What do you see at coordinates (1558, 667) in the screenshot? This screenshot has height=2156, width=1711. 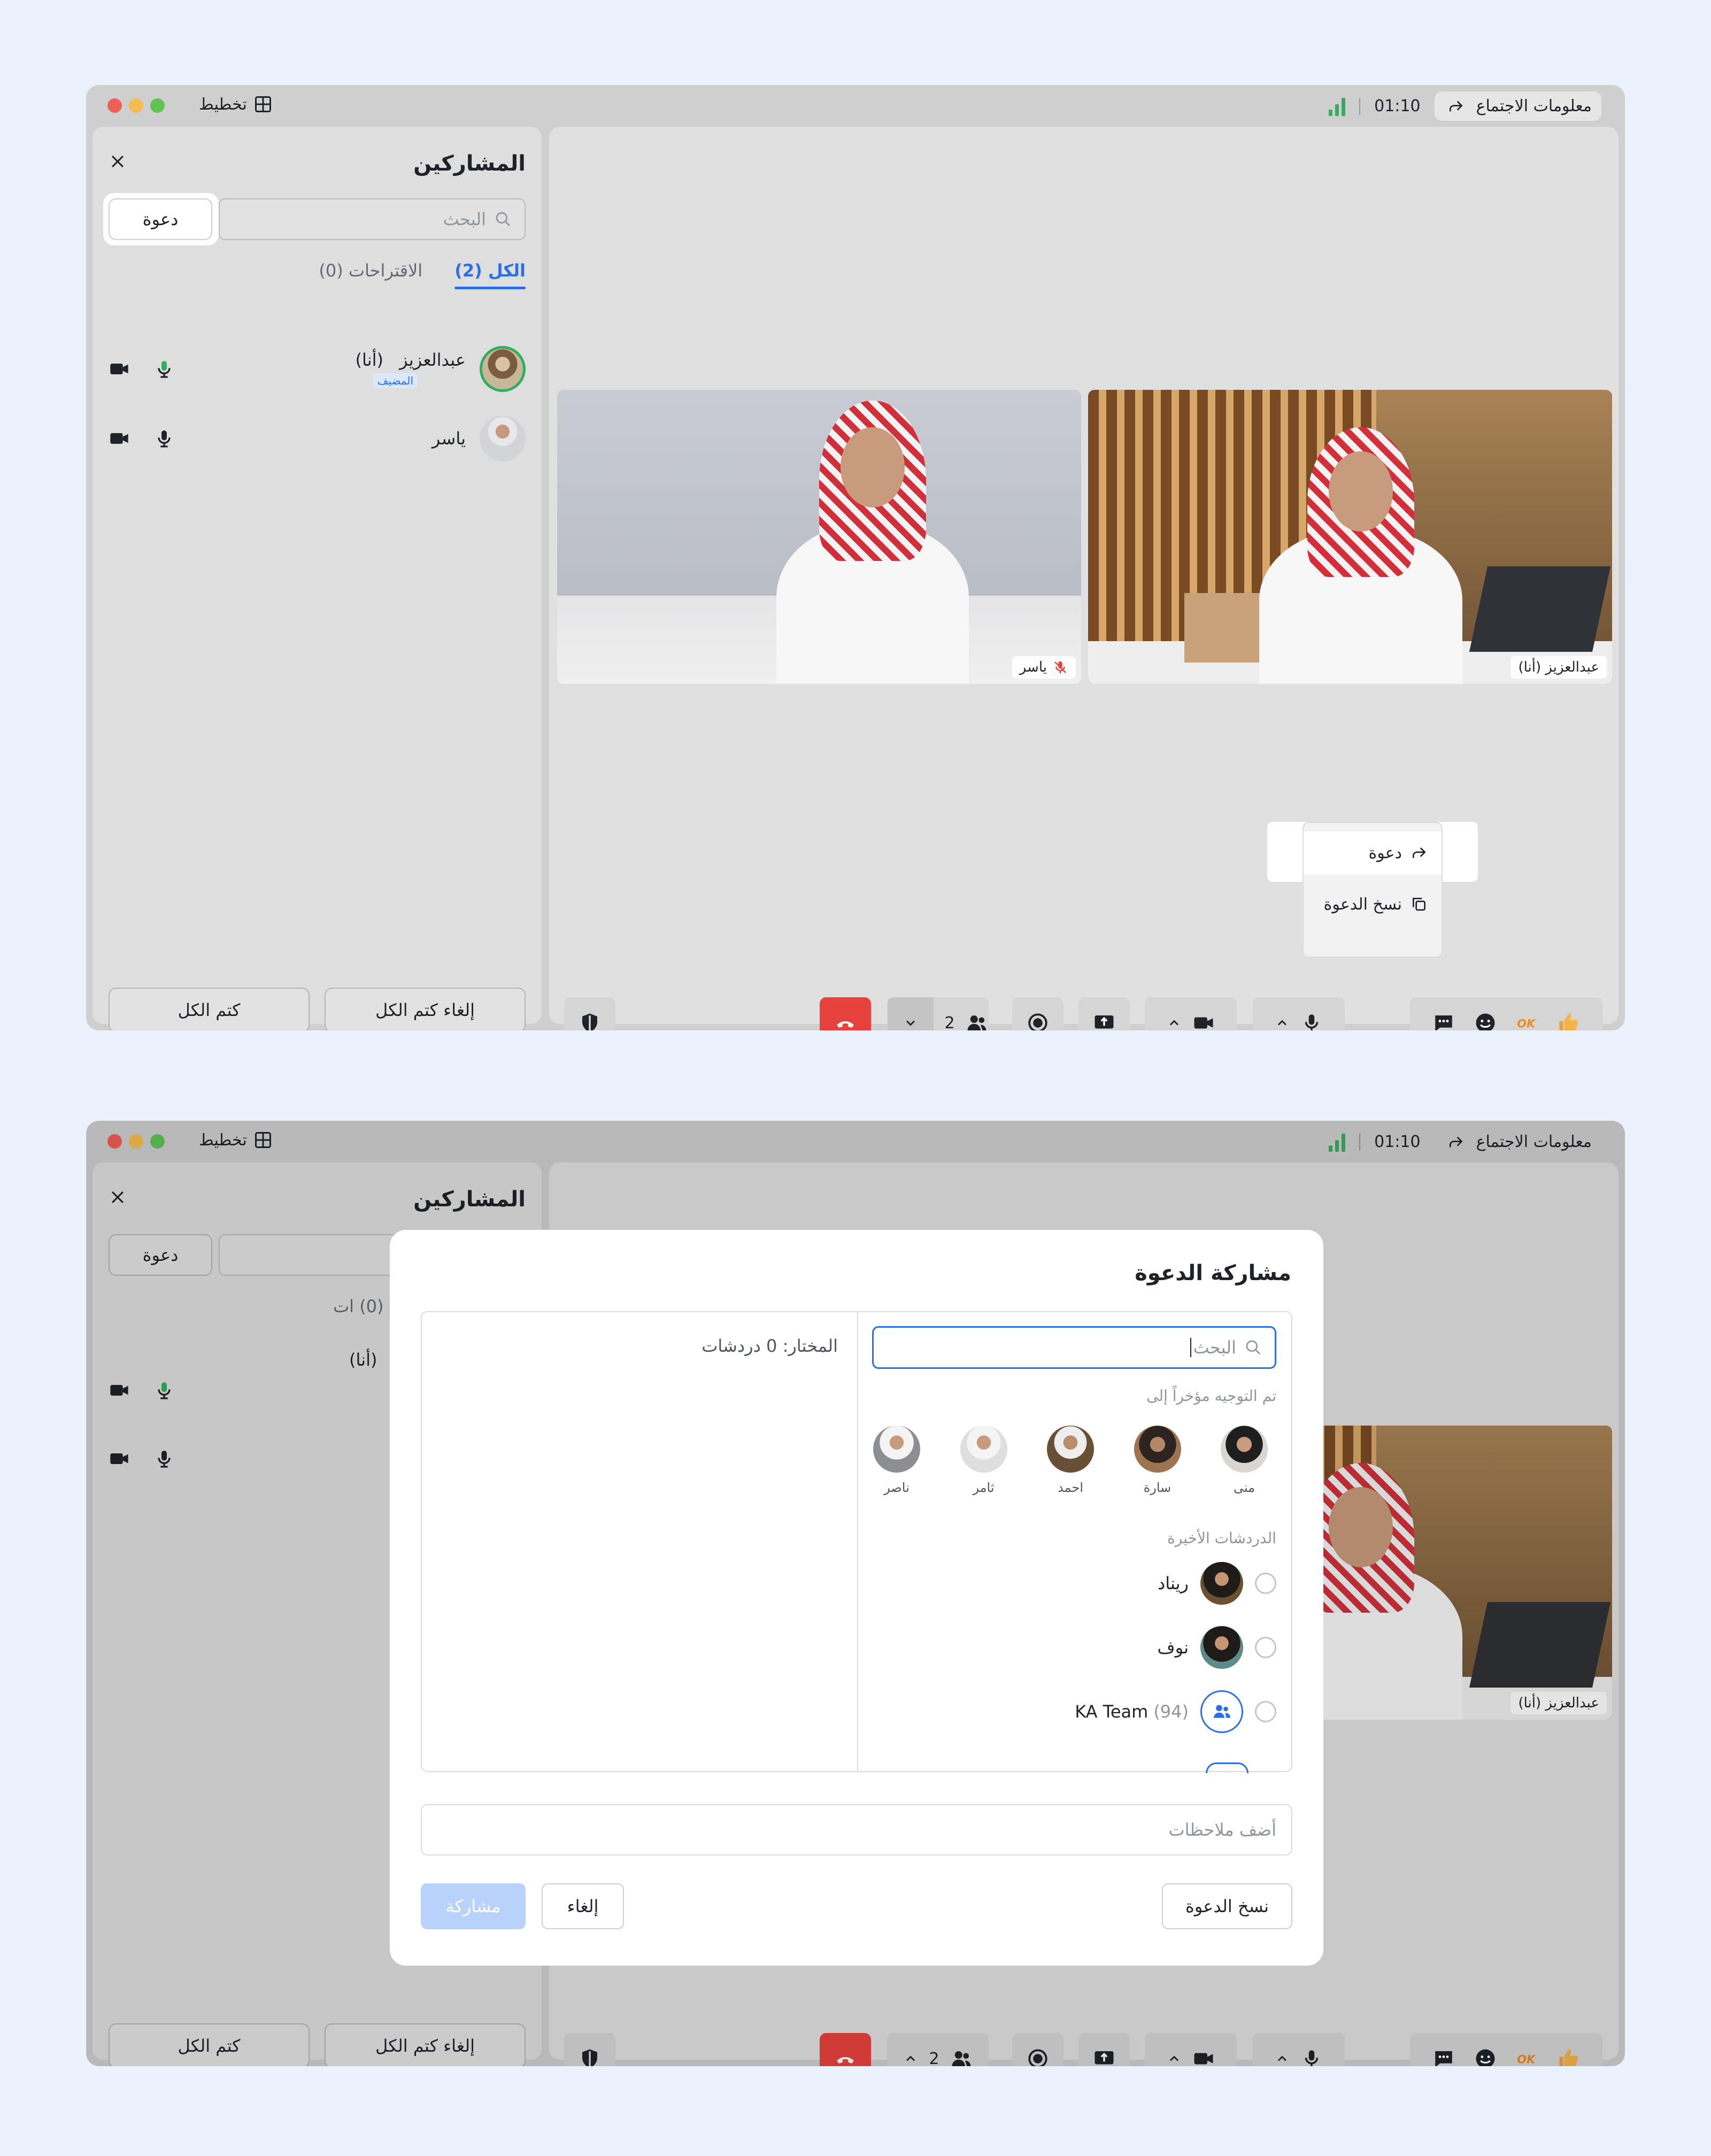 I see `tile-name-tag: عبدالعزيز (أنا)` at bounding box center [1558, 667].